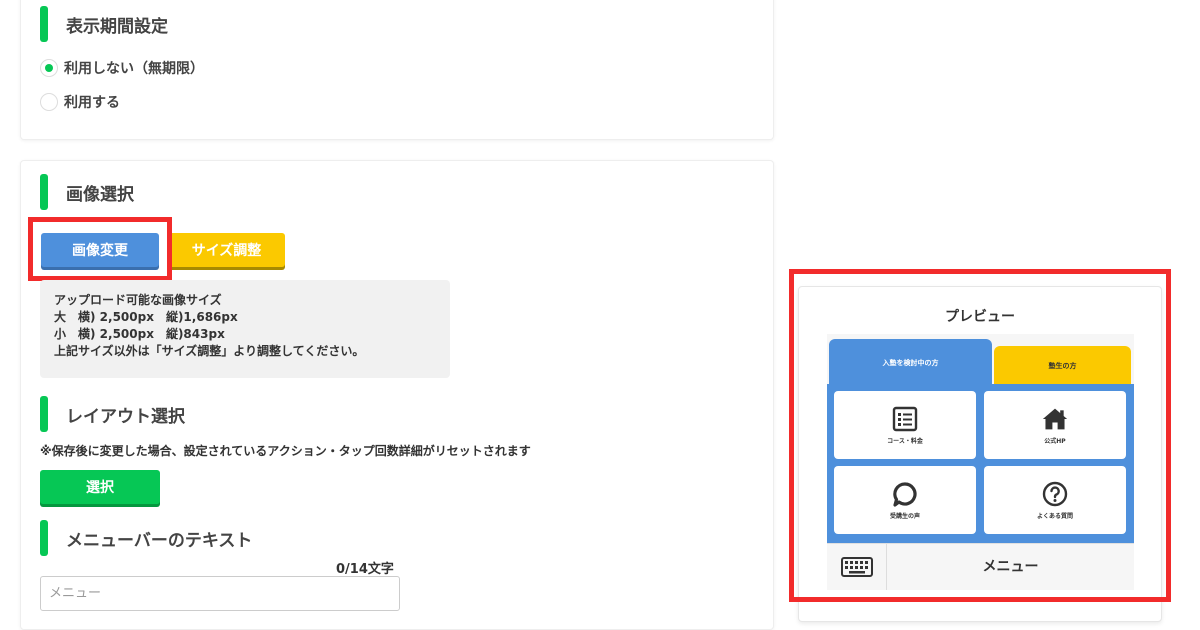  What do you see at coordinates (138, 300) in the screenshot?
I see `info-line: アップロード可能な画像サイズ` at bounding box center [138, 300].